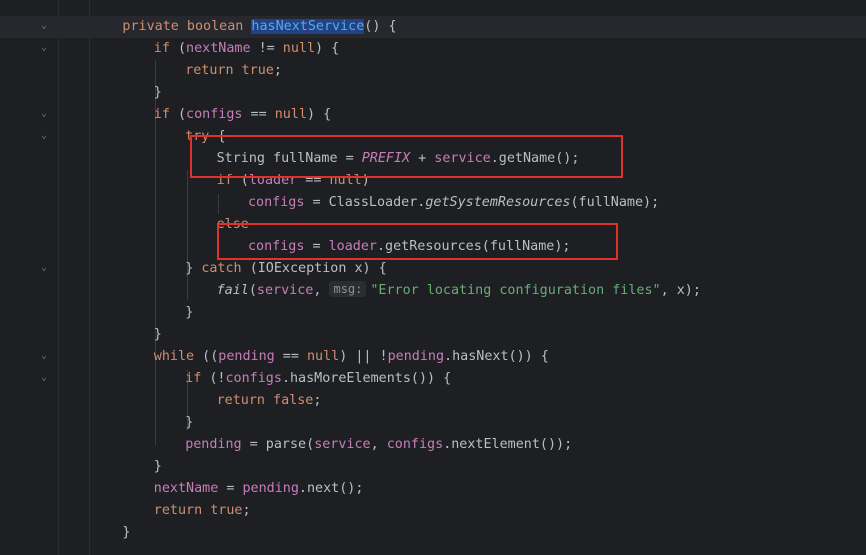 The width and height of the screenshot is (866, 555). What do you see at coordinates (225, 268) in the screenshot?
I see `code-token: catch` at bounding box center [225, 268].